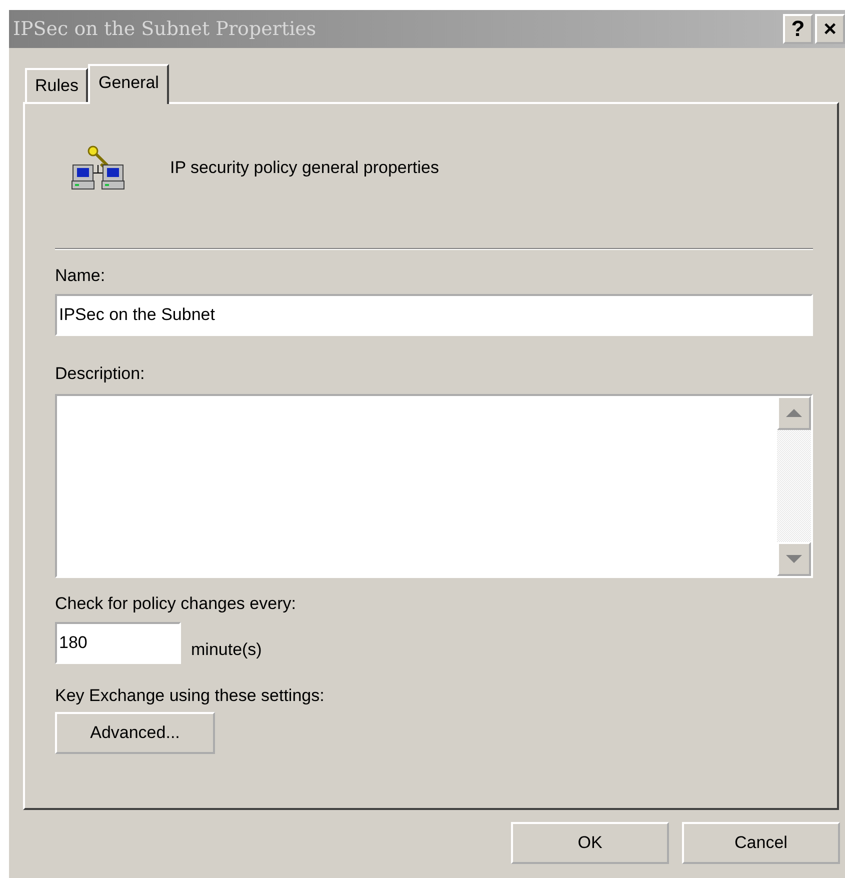 This screenshot has width=845, height=878. Describe the element at coordinates (190, 696) in the screenshot. I see `key-exchange-label: Key Exchange using these settings:` at that location.